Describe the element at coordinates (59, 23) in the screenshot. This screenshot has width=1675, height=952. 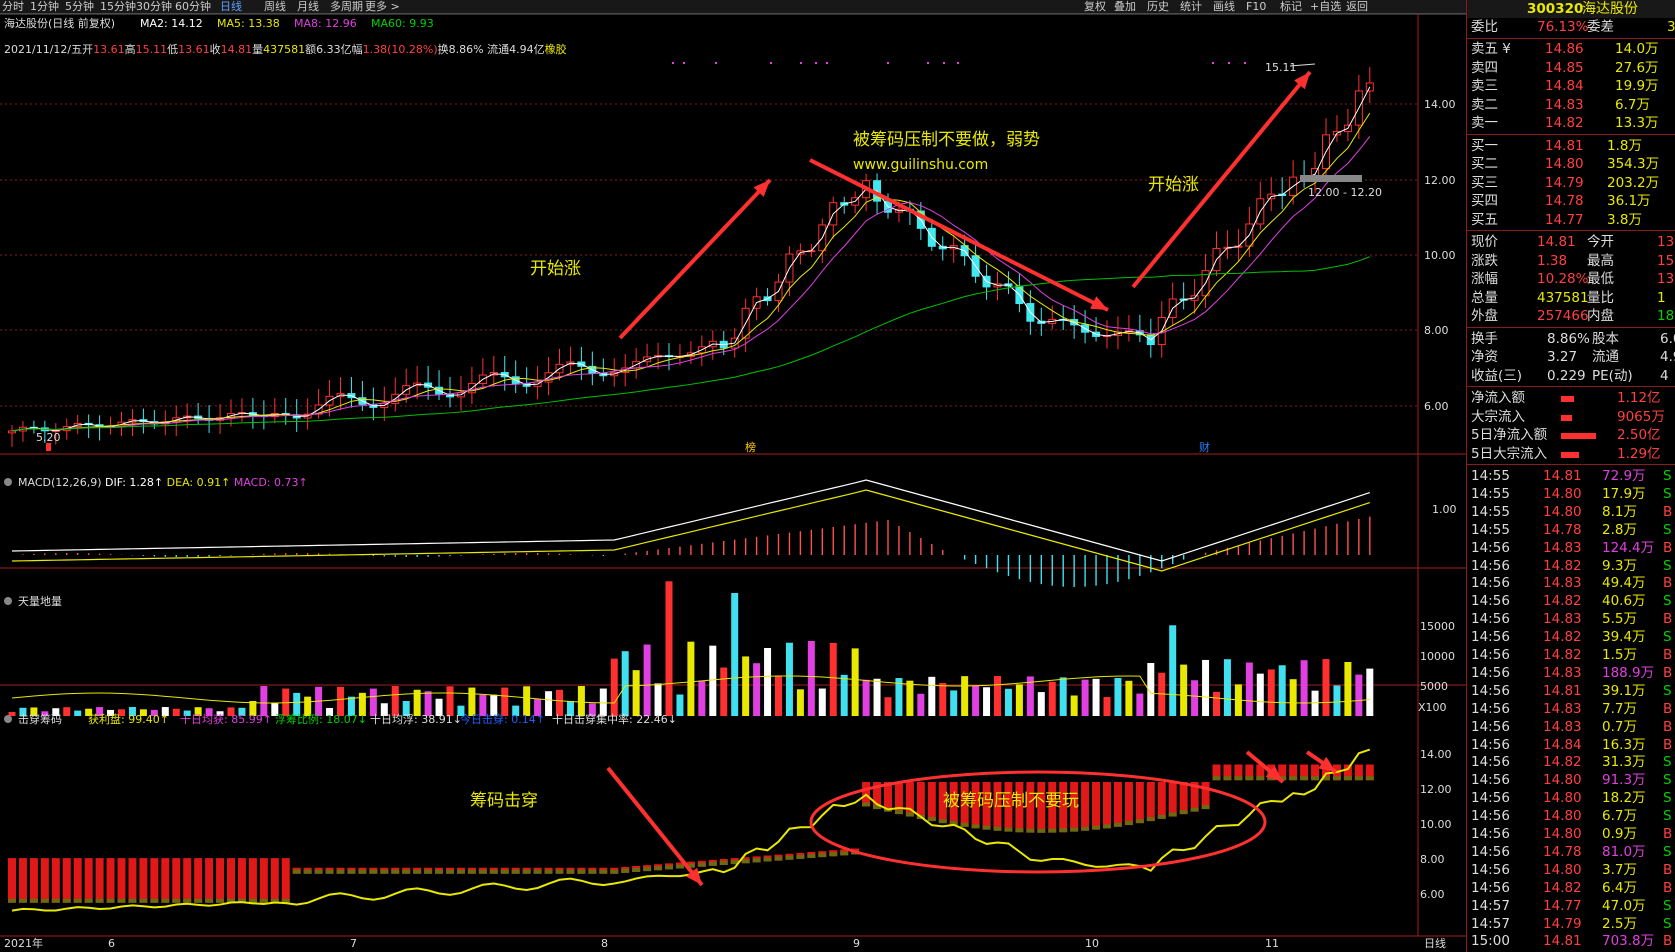
I see `chart-title: 海达股份(日线 前复权)` at that location.